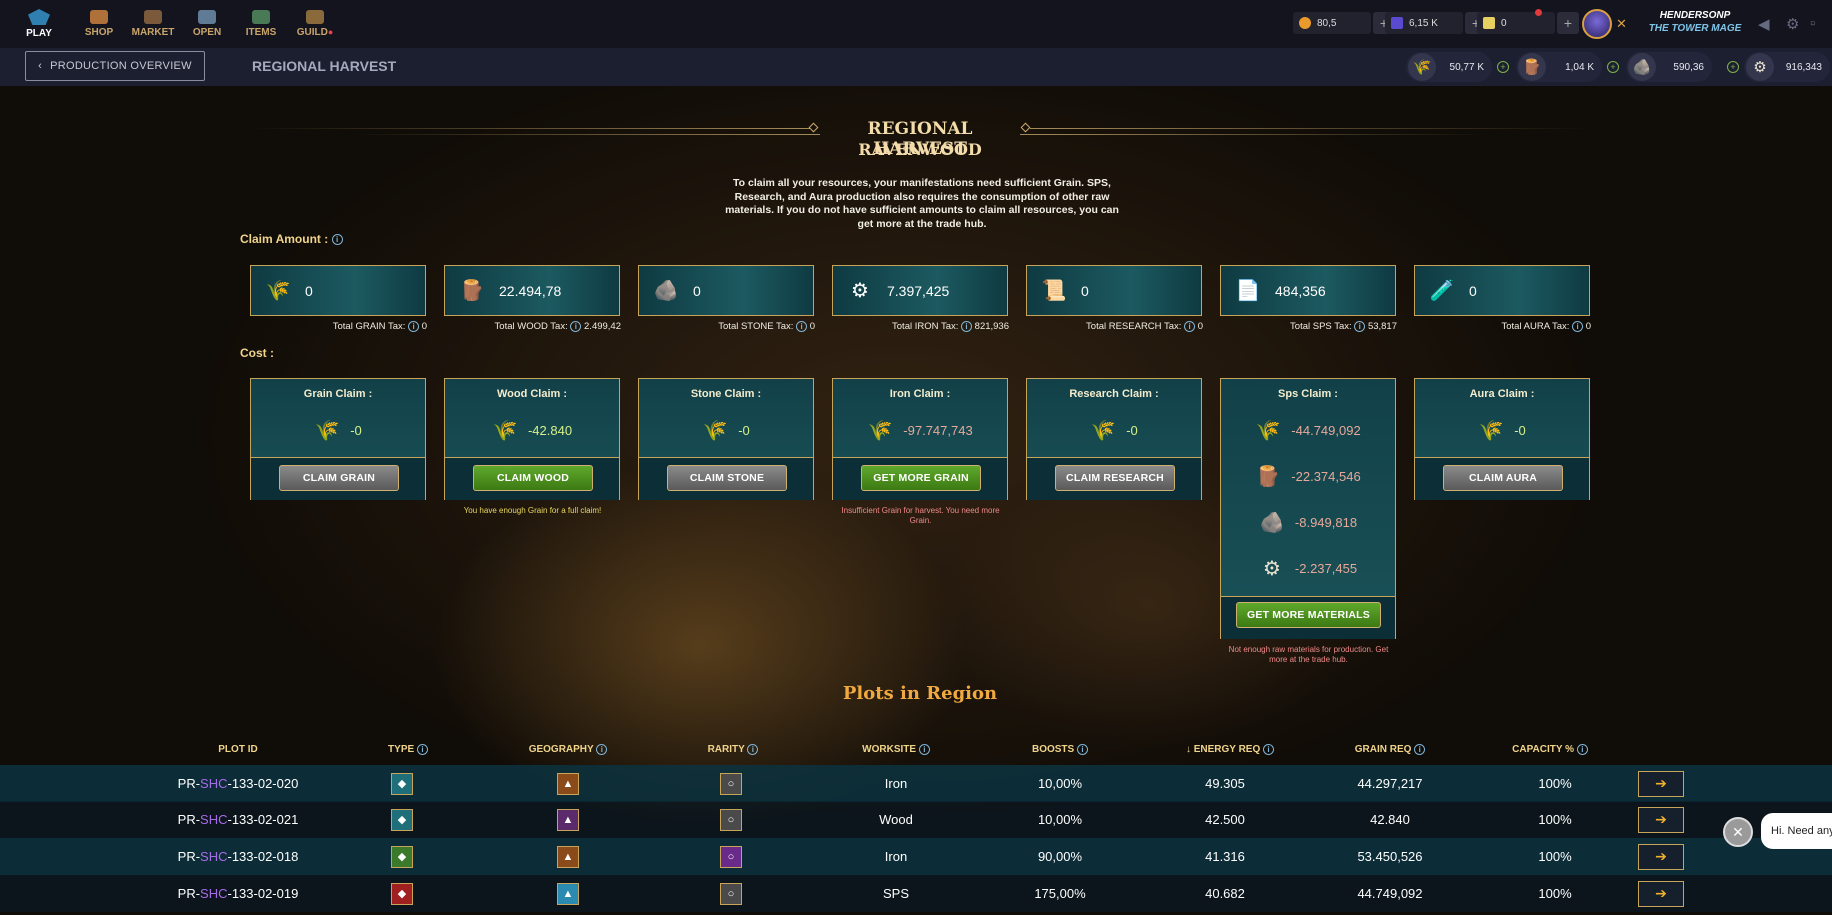  I want to click on wood-claim-box: Wood Claim : 🌾 -42.840 CLAIM WOOD, so click(532, 439).